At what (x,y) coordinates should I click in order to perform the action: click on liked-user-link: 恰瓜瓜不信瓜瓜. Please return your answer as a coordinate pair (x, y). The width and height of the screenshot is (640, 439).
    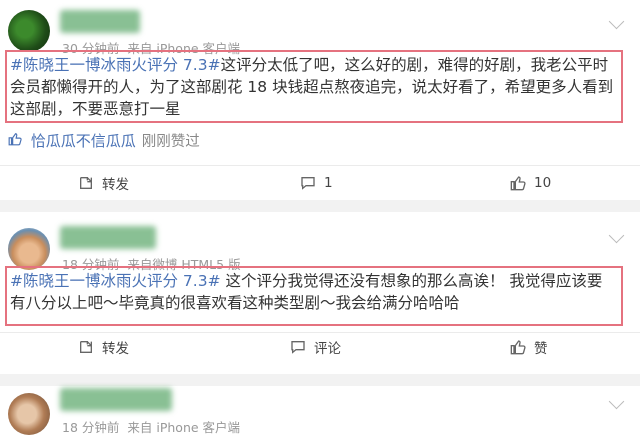
    Looking at the image, I should click on (83, 141).